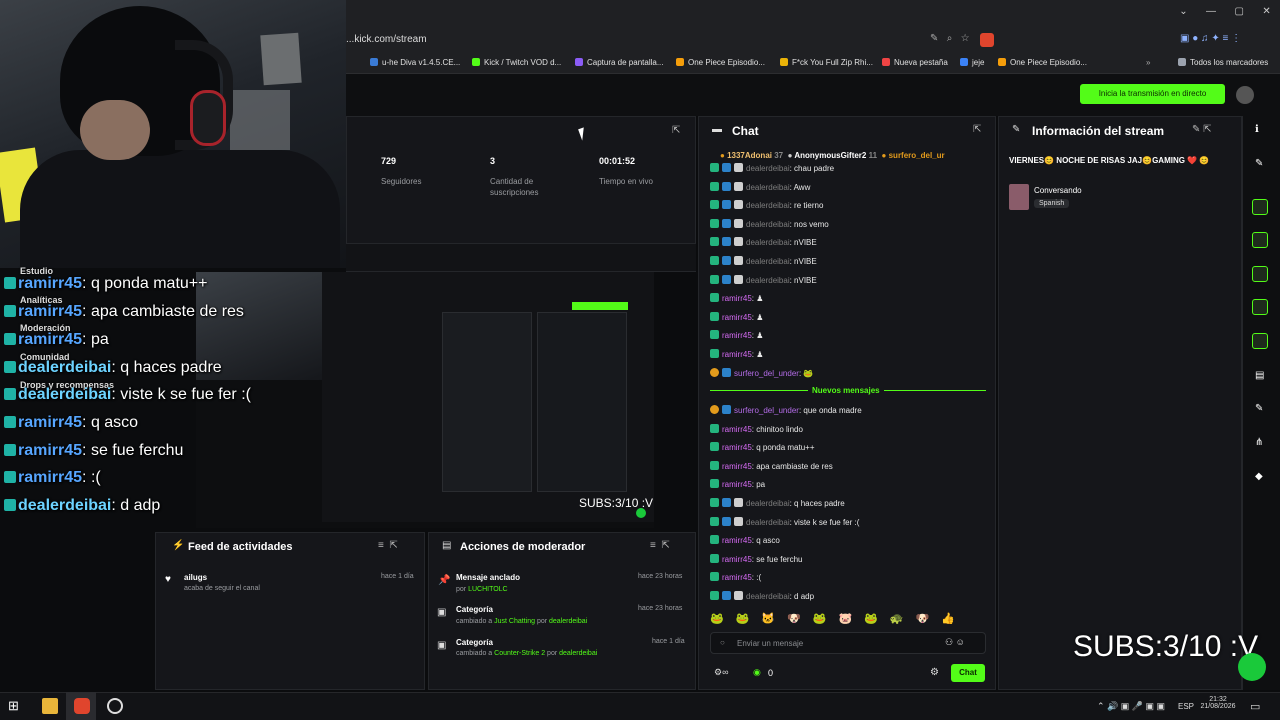 This screenshot has height=720, width=1280. Describe the element at coordinates (762, 447) in the screenshot. I see `chat-message: ramirr45: q ponda matu++` at that location.